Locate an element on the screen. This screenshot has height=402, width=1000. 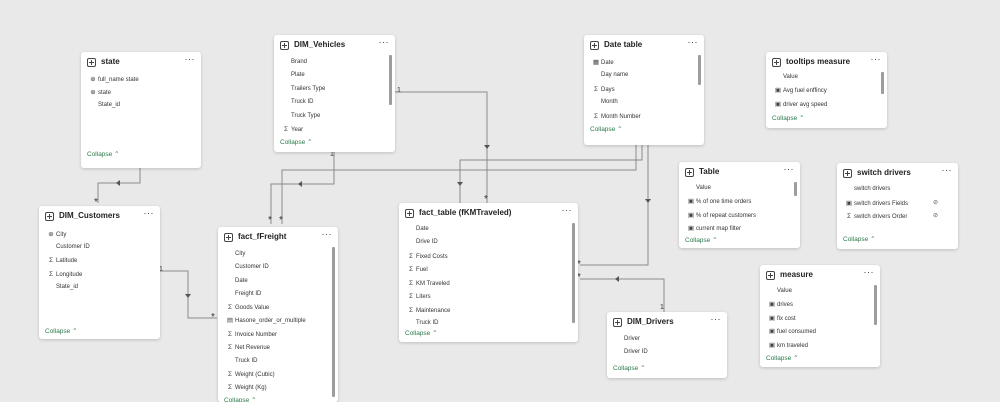
field-row: ▣ fuel consumed is located at coordinates (792, 331).